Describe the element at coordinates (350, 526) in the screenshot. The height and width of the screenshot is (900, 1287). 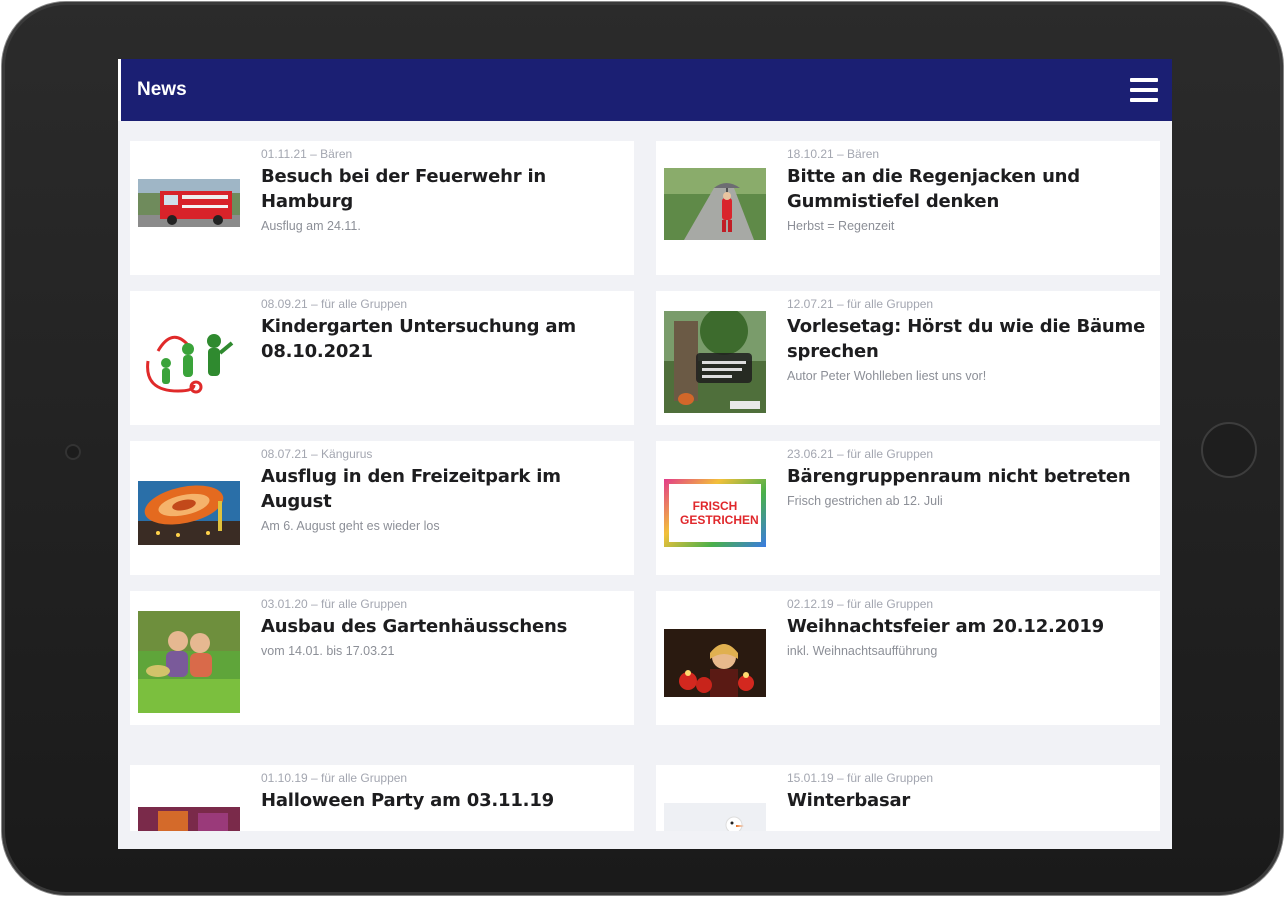
I see `news-subtitle: Am 6. August geht es wieder los` at that location.